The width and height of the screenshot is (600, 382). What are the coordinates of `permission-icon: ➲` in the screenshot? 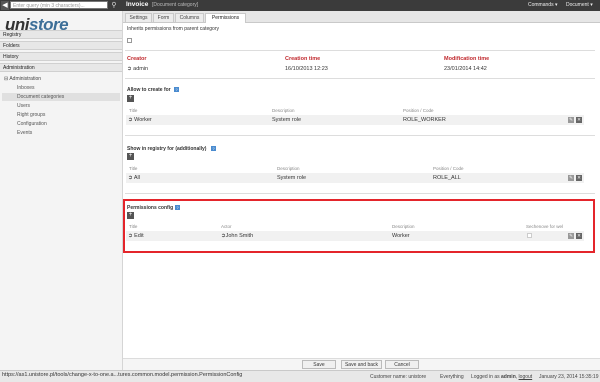 It's located at (130, 236).